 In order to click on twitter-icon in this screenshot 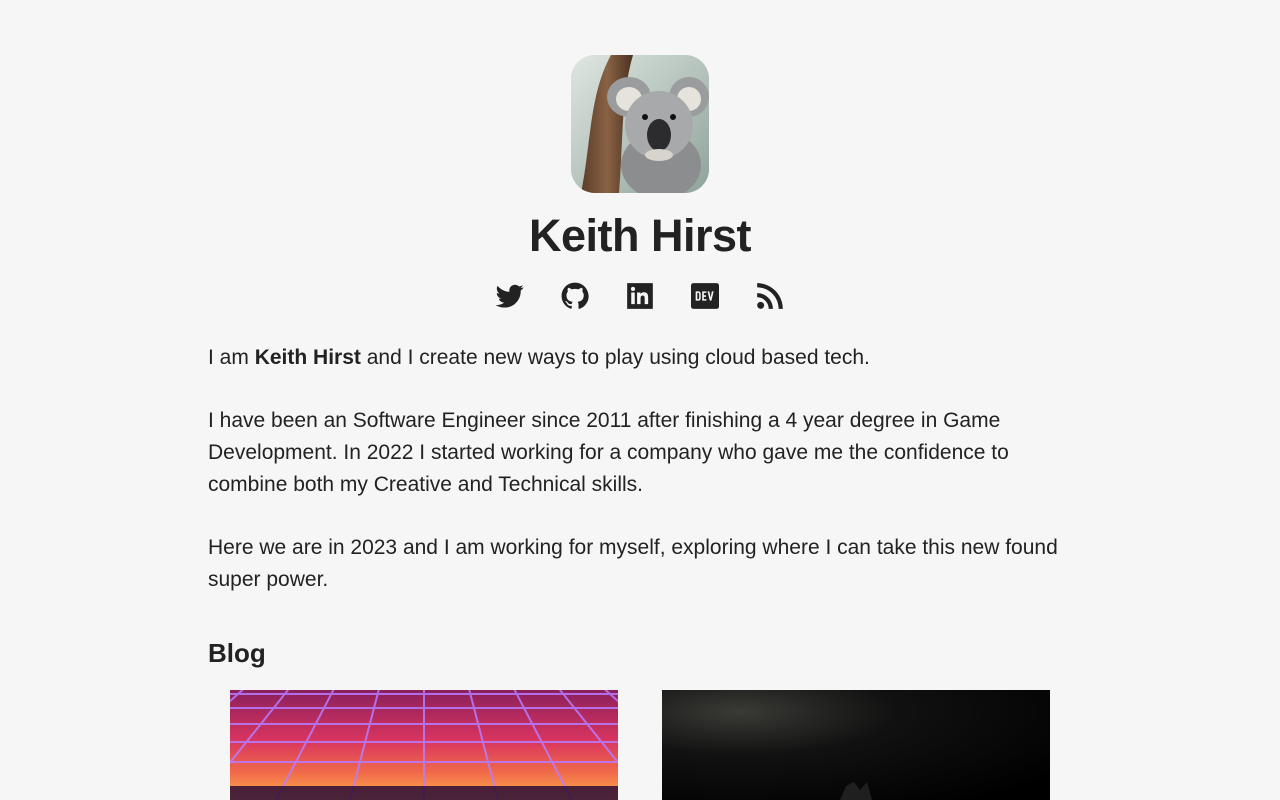, I will do `click(510, 296)`.